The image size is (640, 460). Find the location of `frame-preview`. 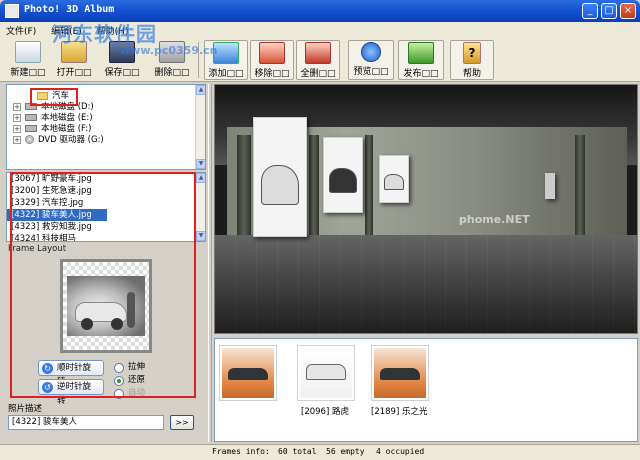

frame-preview is located at coordinates (106, 306).